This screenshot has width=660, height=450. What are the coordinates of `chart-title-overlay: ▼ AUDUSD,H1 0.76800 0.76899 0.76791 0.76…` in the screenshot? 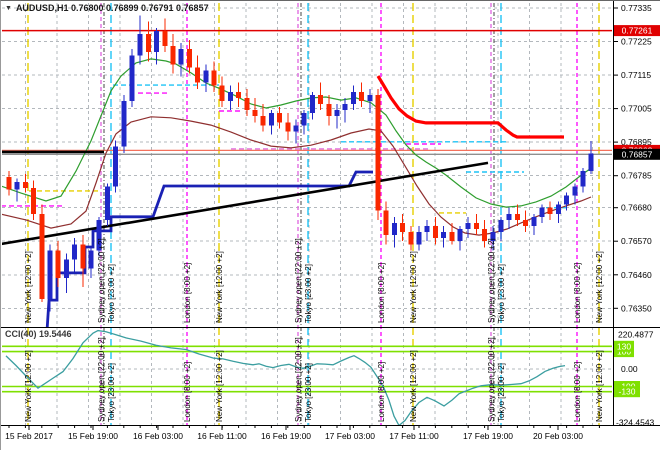 It's located at (107, 8).